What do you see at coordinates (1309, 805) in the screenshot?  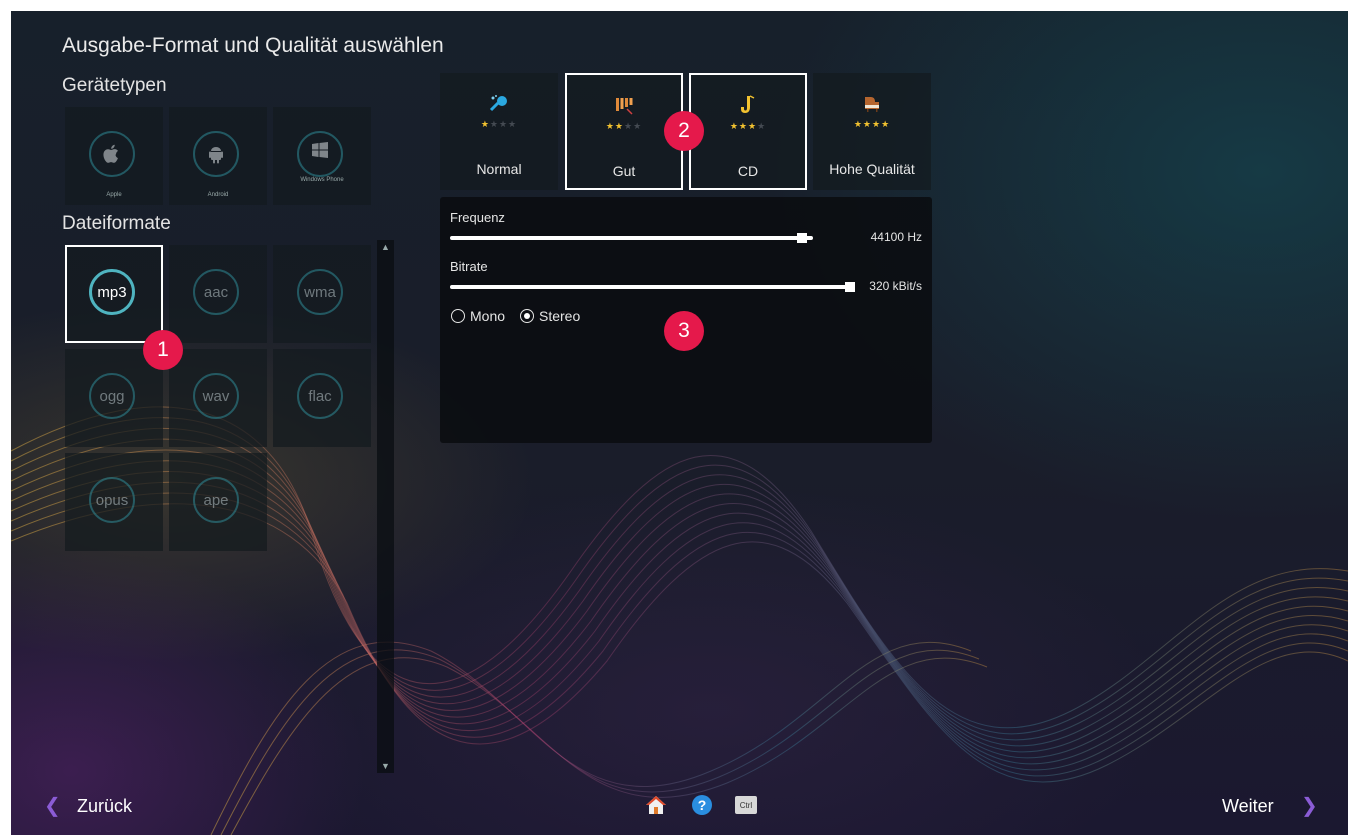 I see `next-chevron-icon: ❯` at bounding box center [1309, 805].